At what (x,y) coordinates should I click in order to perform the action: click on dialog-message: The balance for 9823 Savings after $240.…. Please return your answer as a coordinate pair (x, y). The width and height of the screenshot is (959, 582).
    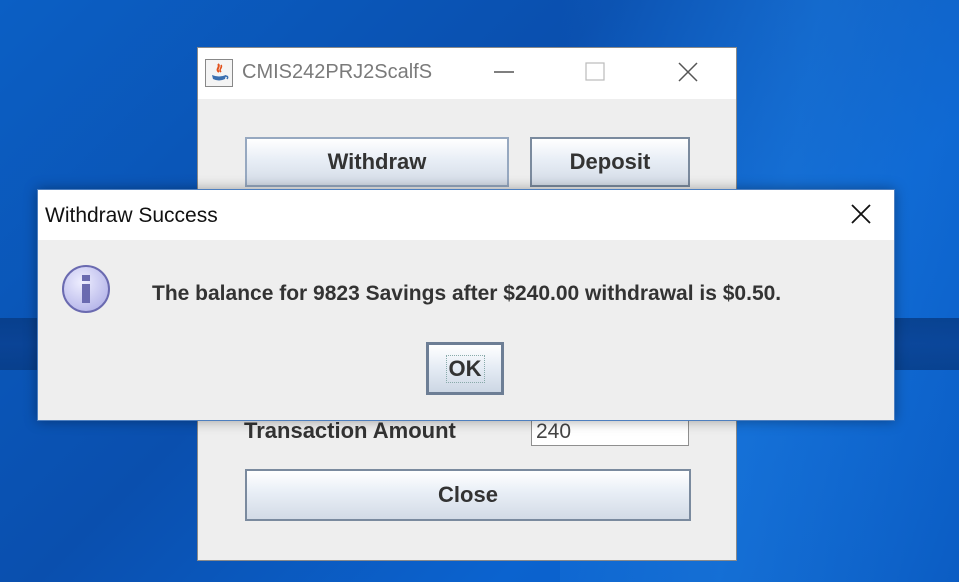
    Looking at the image, I should click on (467, 293).